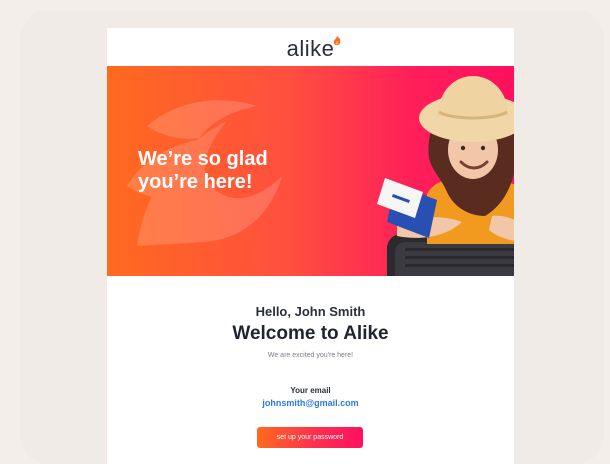 The width and height of the screenshot is (610, 464). What do you see at coordinates (310, 403) in the screenshot?
I see `email-address-link: johnsmith@gmail.com` at bounding box center [310, 403].